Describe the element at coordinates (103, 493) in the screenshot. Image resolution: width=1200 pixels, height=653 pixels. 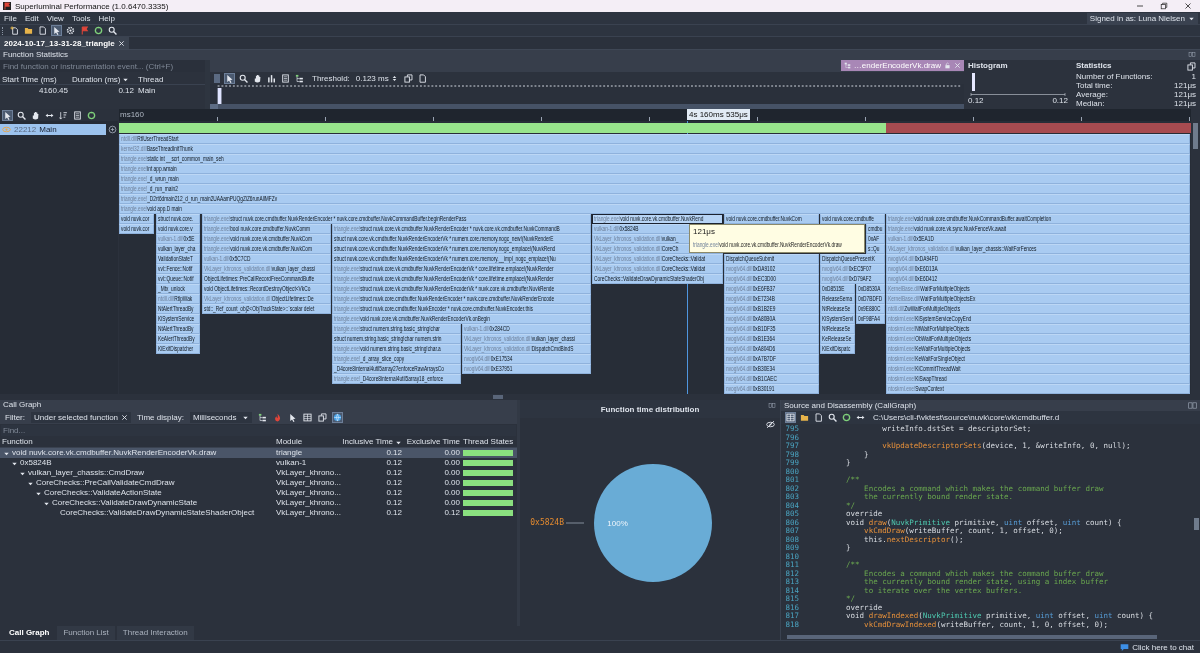
I see `function-name: CoreChecks::ValidateActionState` at that location.